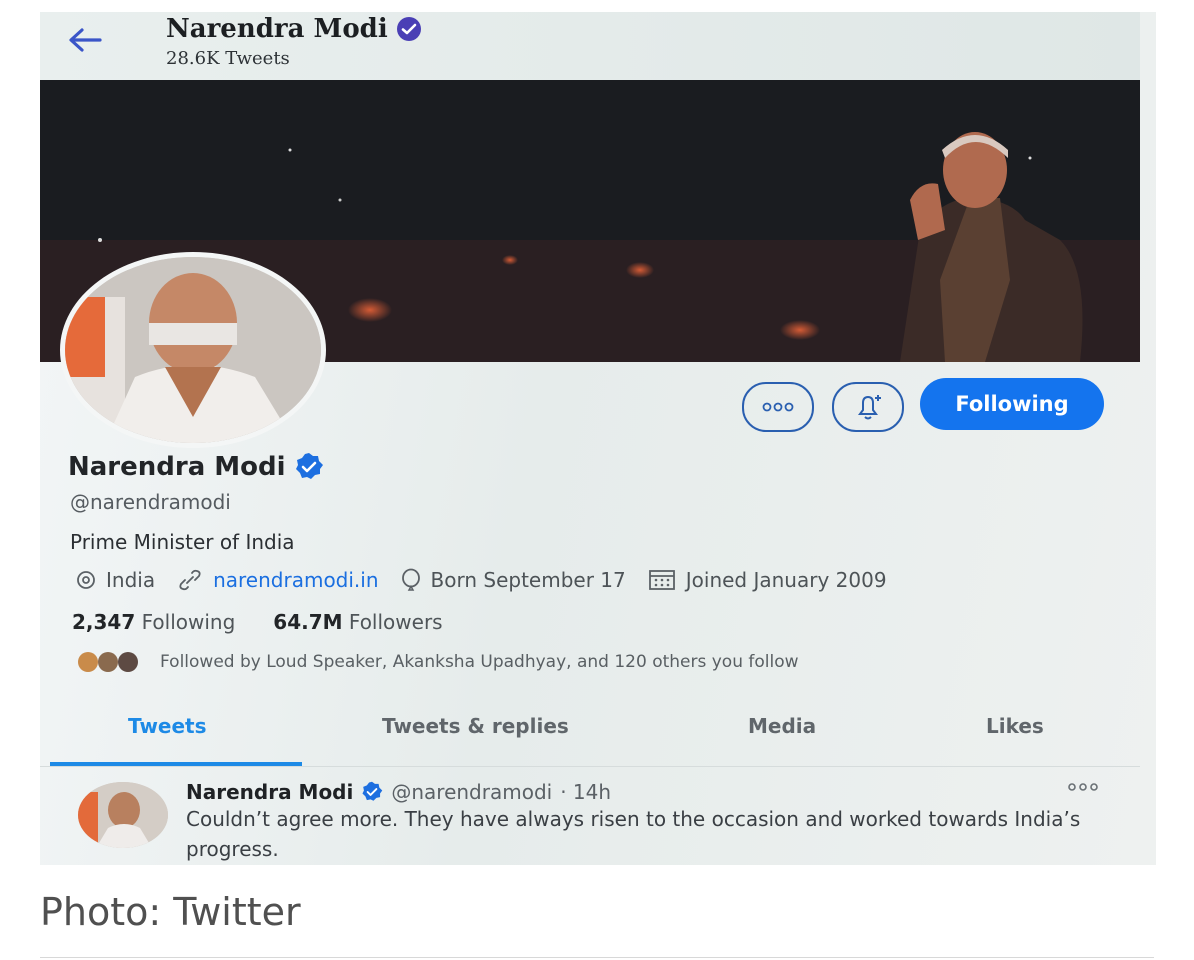  I want to click on profile-name: Narendra Modi, so click(177, 467).